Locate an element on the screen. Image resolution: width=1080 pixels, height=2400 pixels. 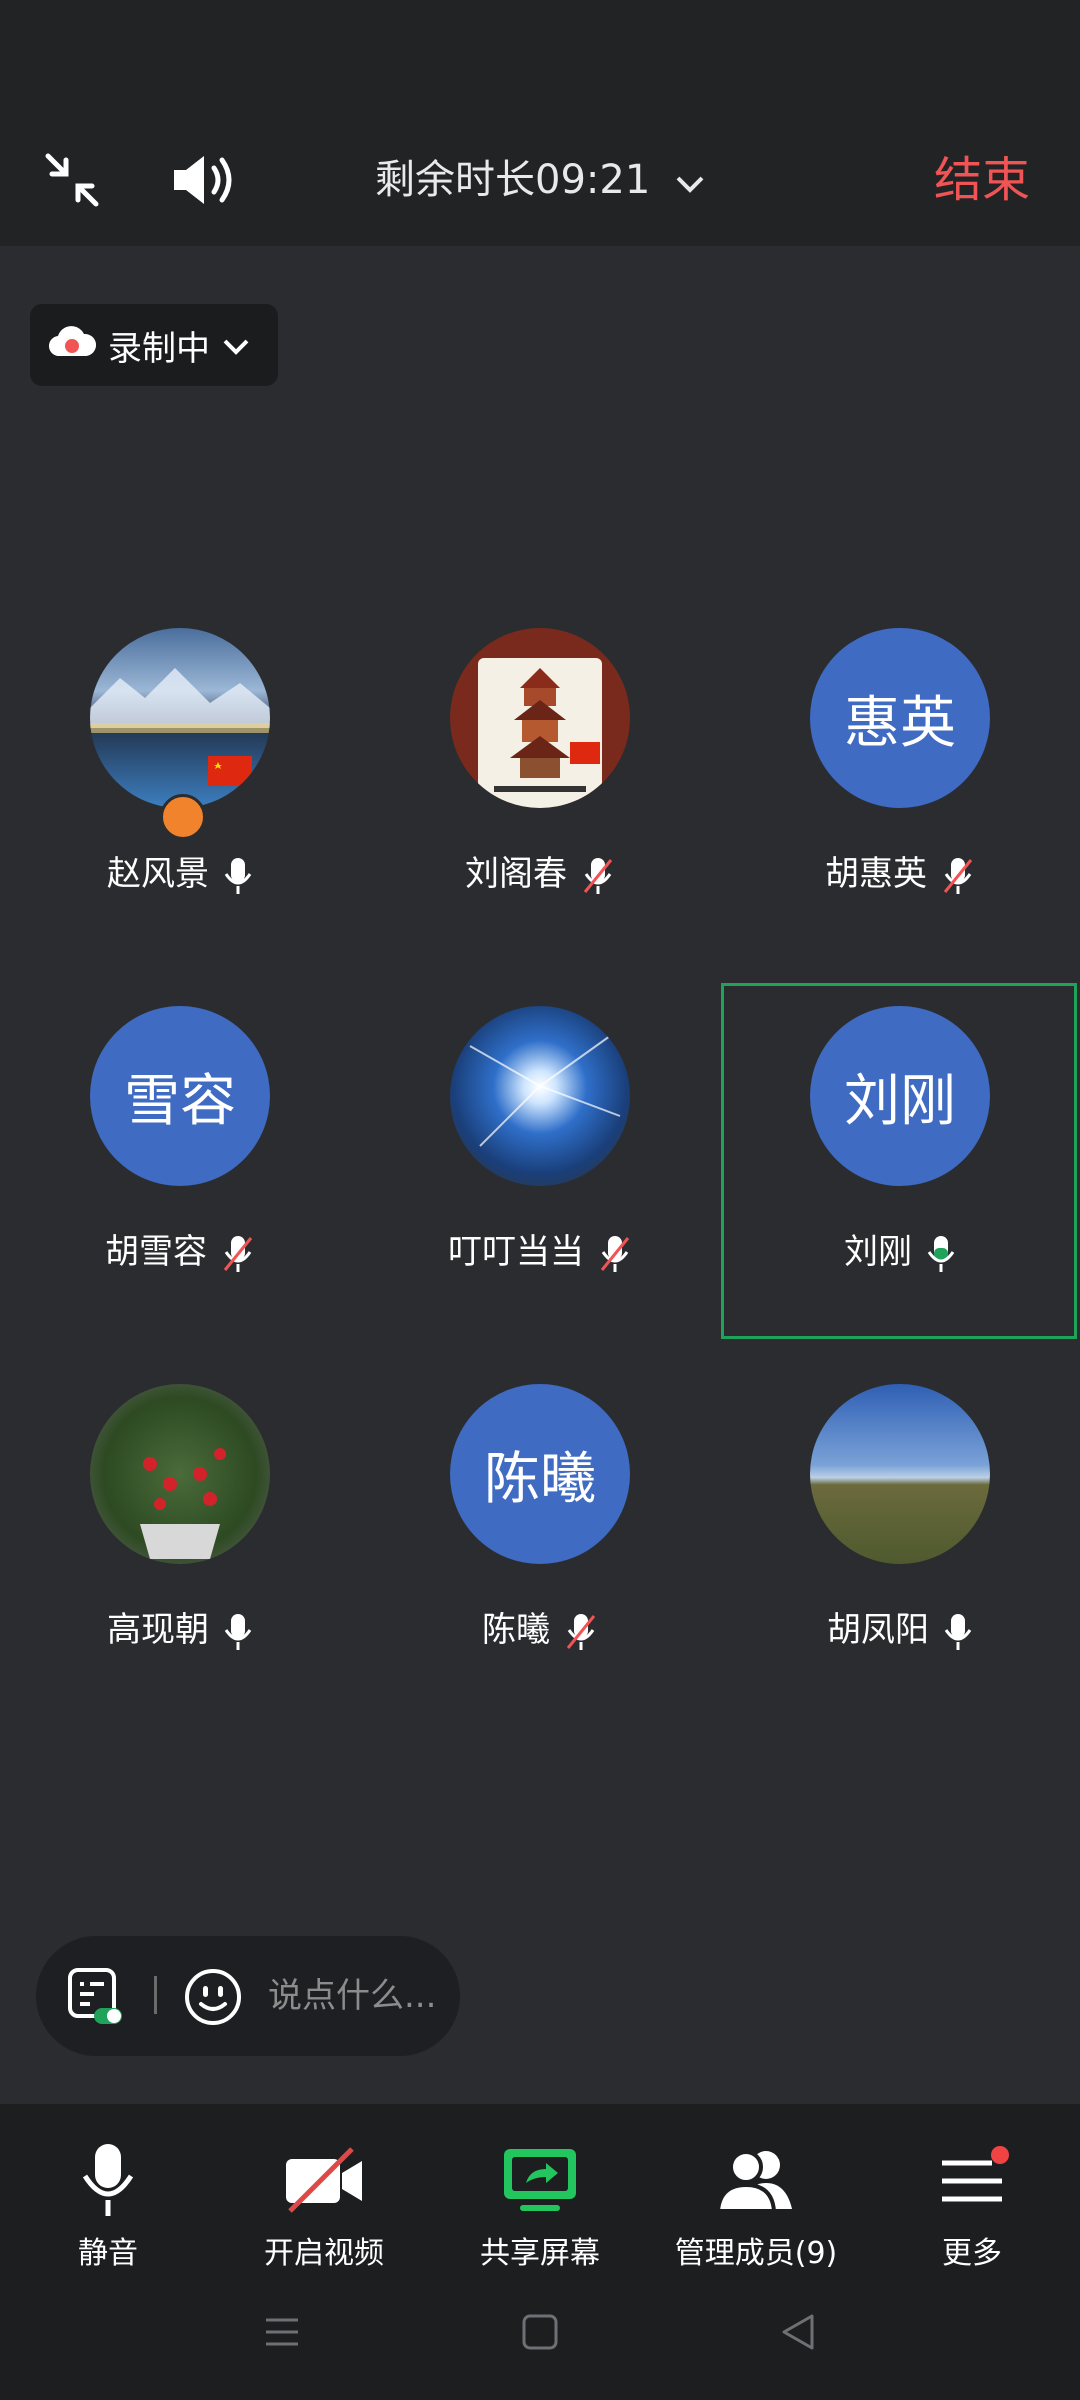
cloud-recording-icon is located at coordinates (72, 345).